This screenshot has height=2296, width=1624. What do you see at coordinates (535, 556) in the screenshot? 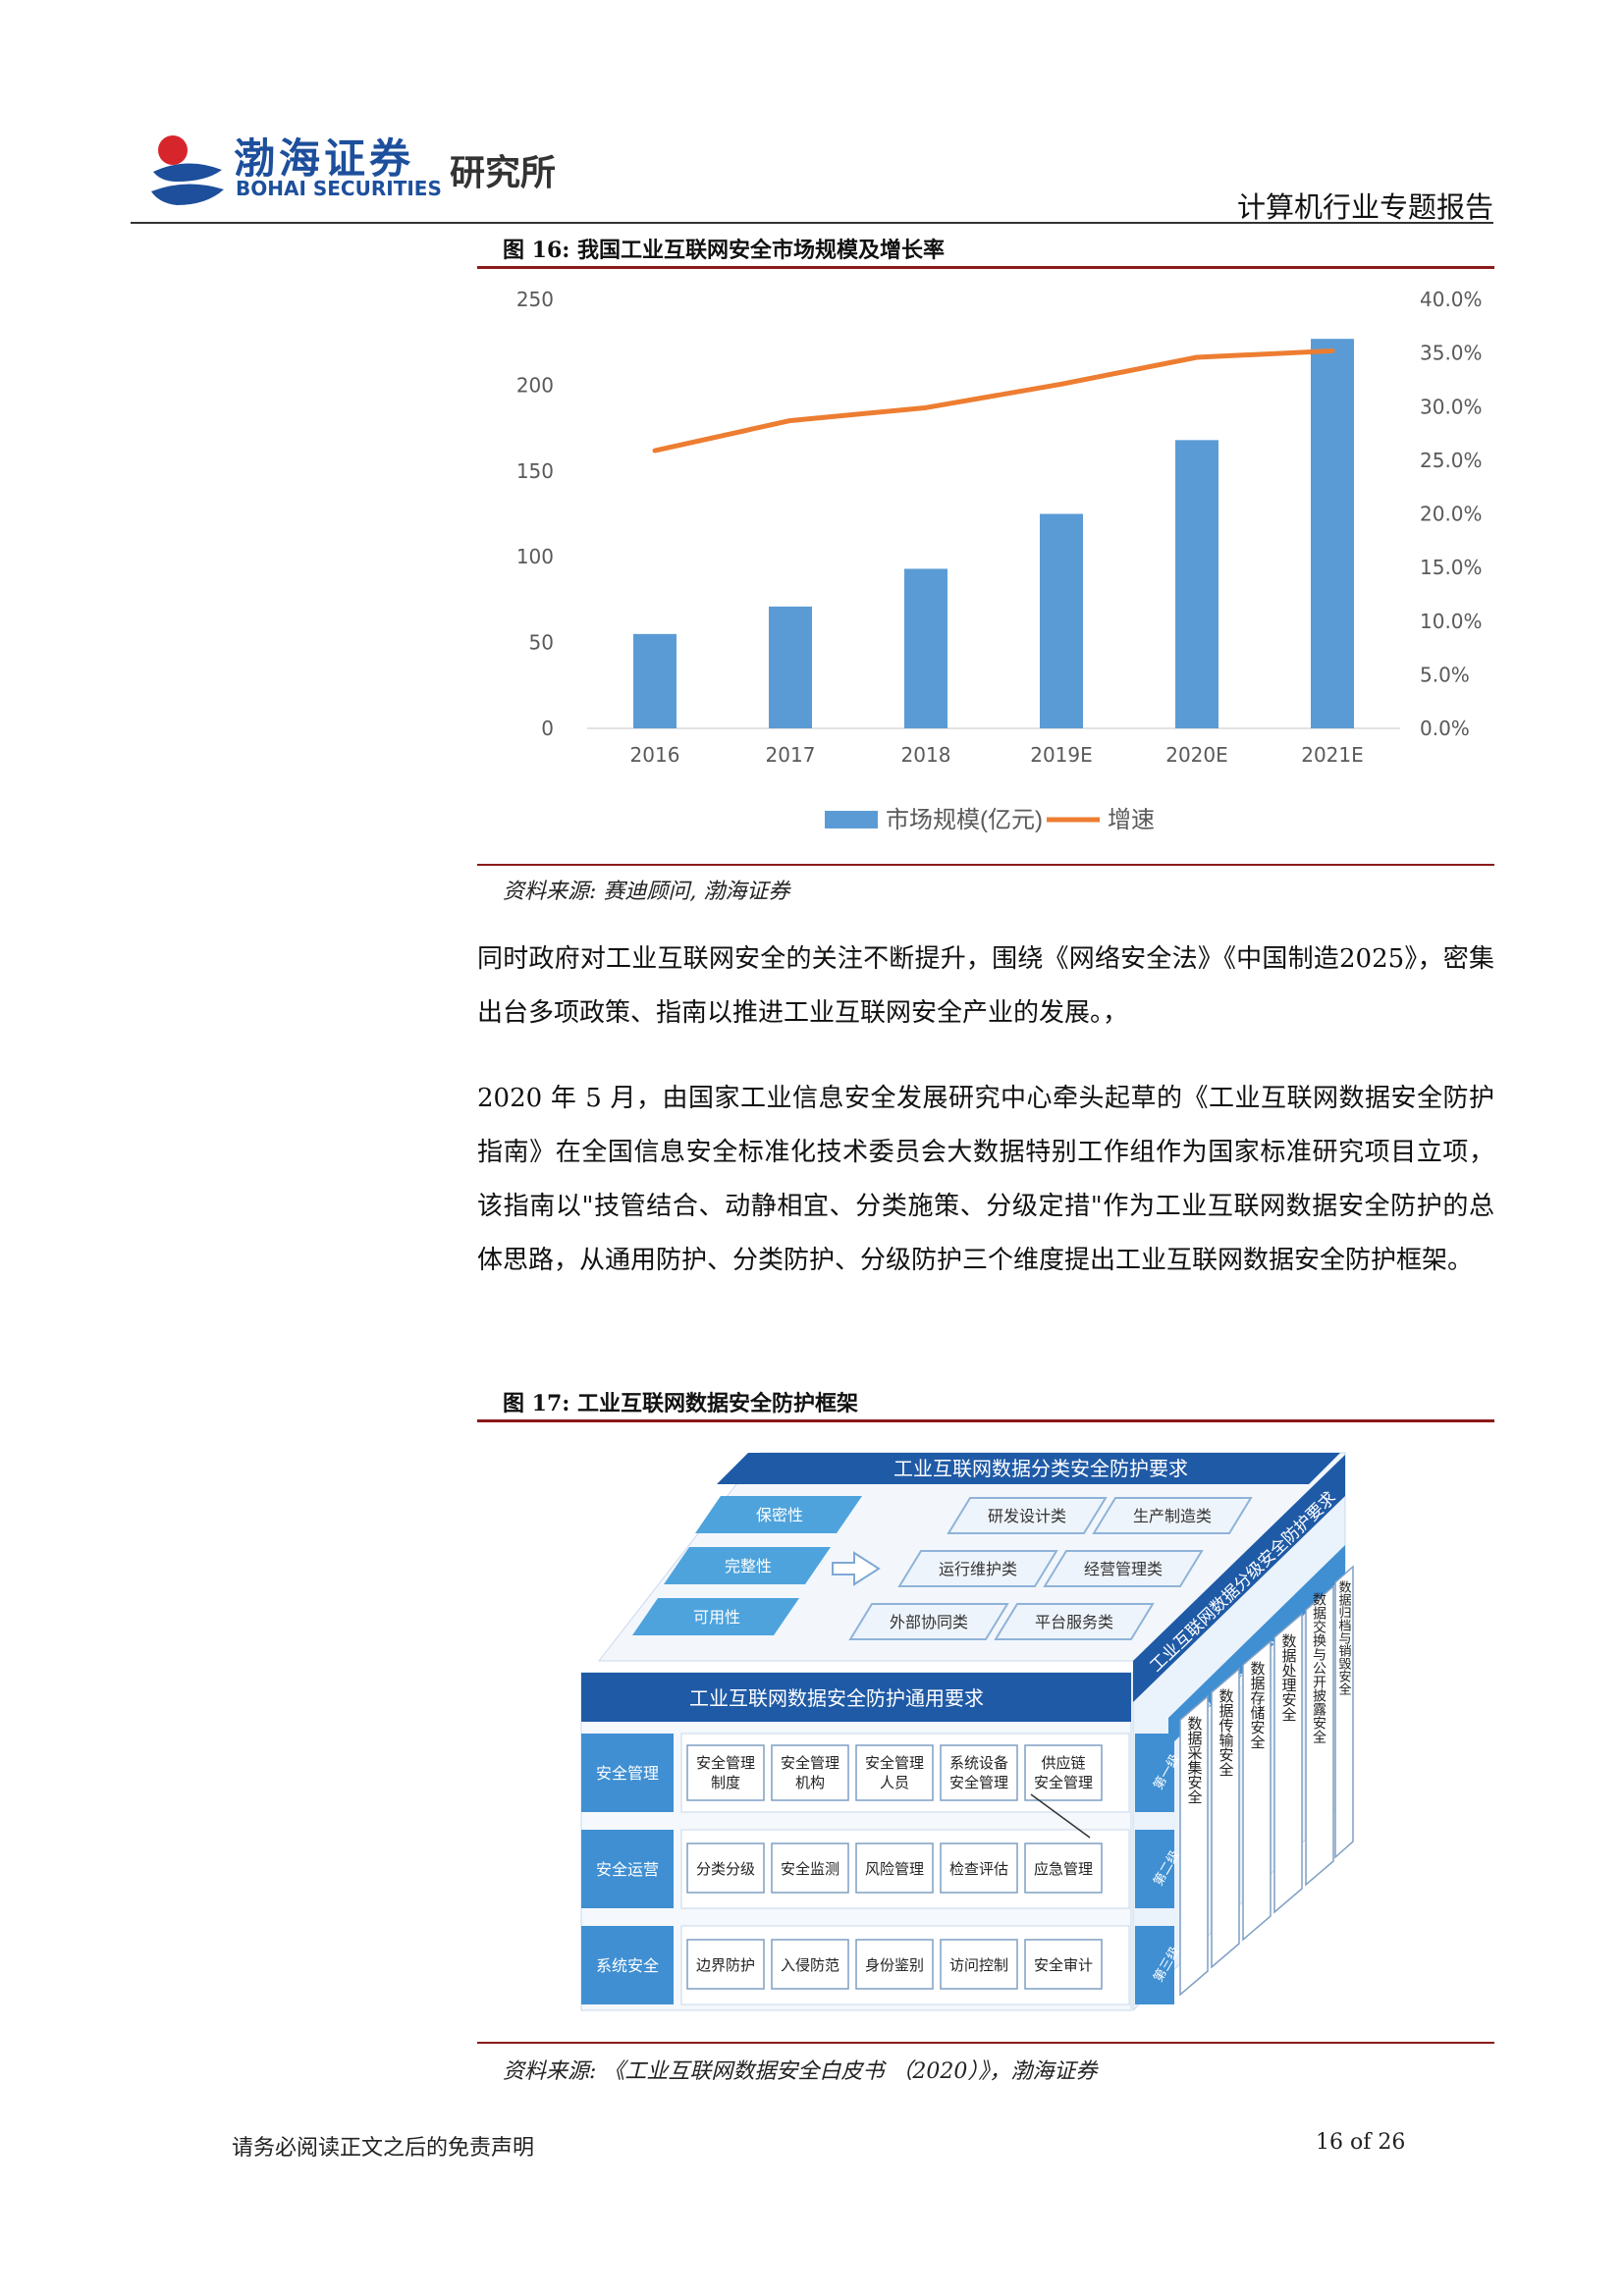
I see `left-tick-label: 100` at bounding box center [535, 556].